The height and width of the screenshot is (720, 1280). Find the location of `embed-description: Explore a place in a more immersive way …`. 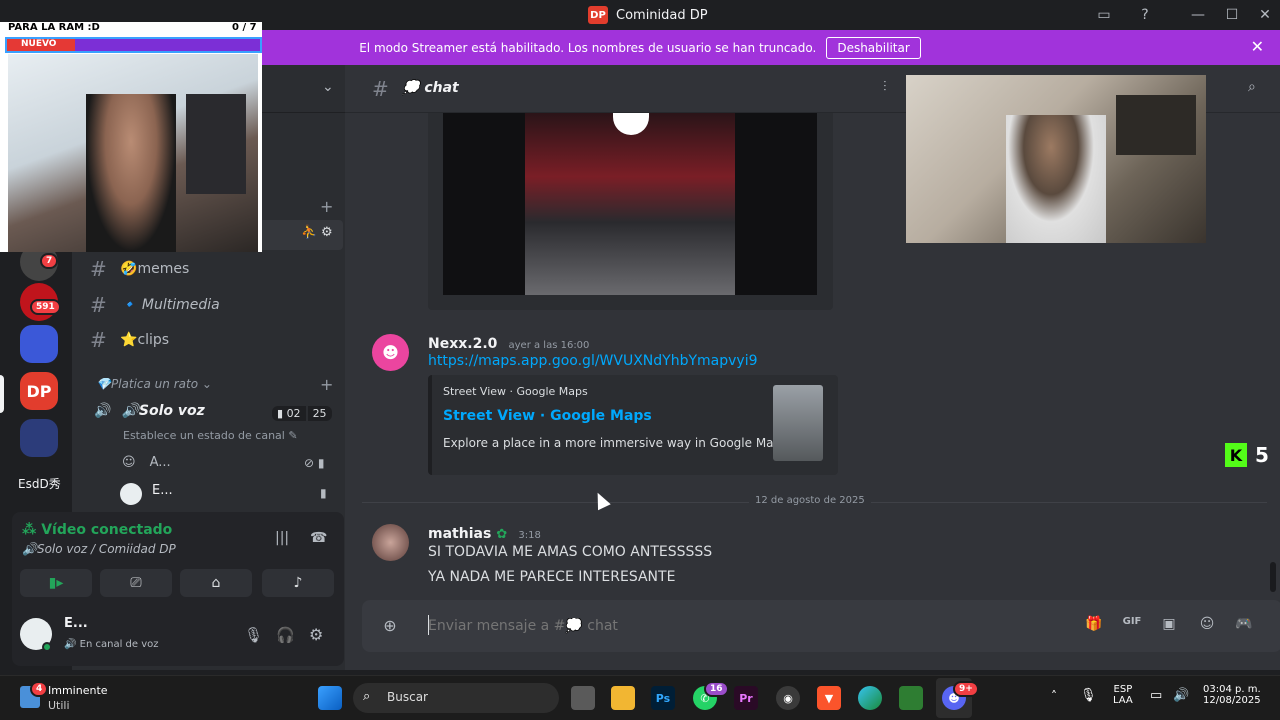

embed-description: Explore a place in a more immersive way … is located at coordinates (617, 443).